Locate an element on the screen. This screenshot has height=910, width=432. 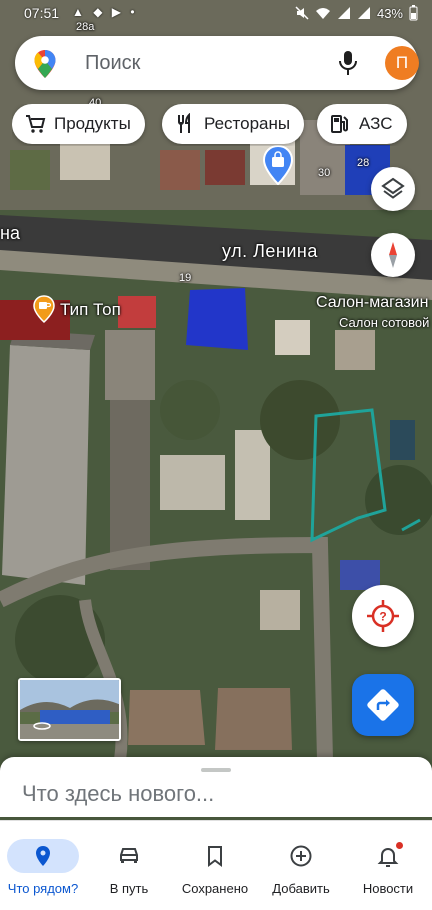
notification-dot is located at coordinates (399, 845).